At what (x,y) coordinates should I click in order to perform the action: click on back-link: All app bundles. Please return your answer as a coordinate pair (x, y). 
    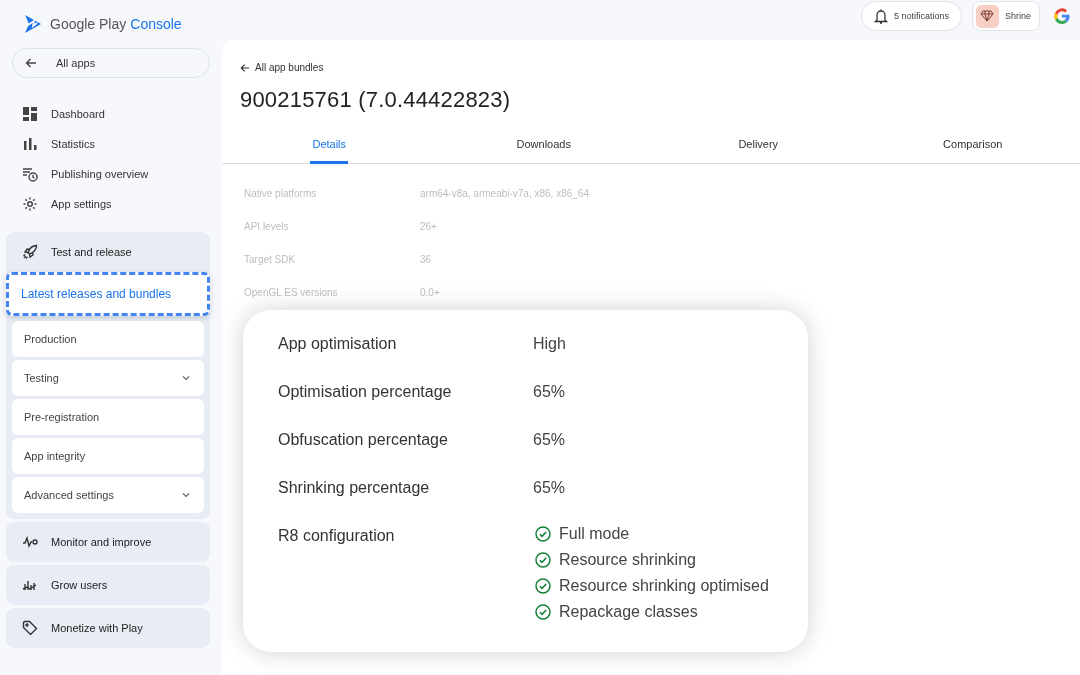
    Looking at the image, I should click on (282, 67).